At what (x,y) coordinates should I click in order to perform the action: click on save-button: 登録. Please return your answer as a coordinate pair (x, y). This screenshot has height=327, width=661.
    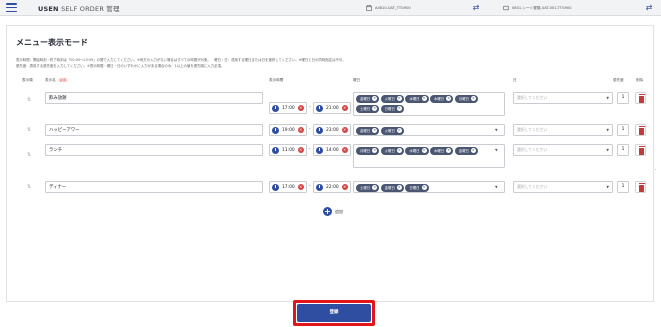
    Looking at the image, I should click on (334, 313).